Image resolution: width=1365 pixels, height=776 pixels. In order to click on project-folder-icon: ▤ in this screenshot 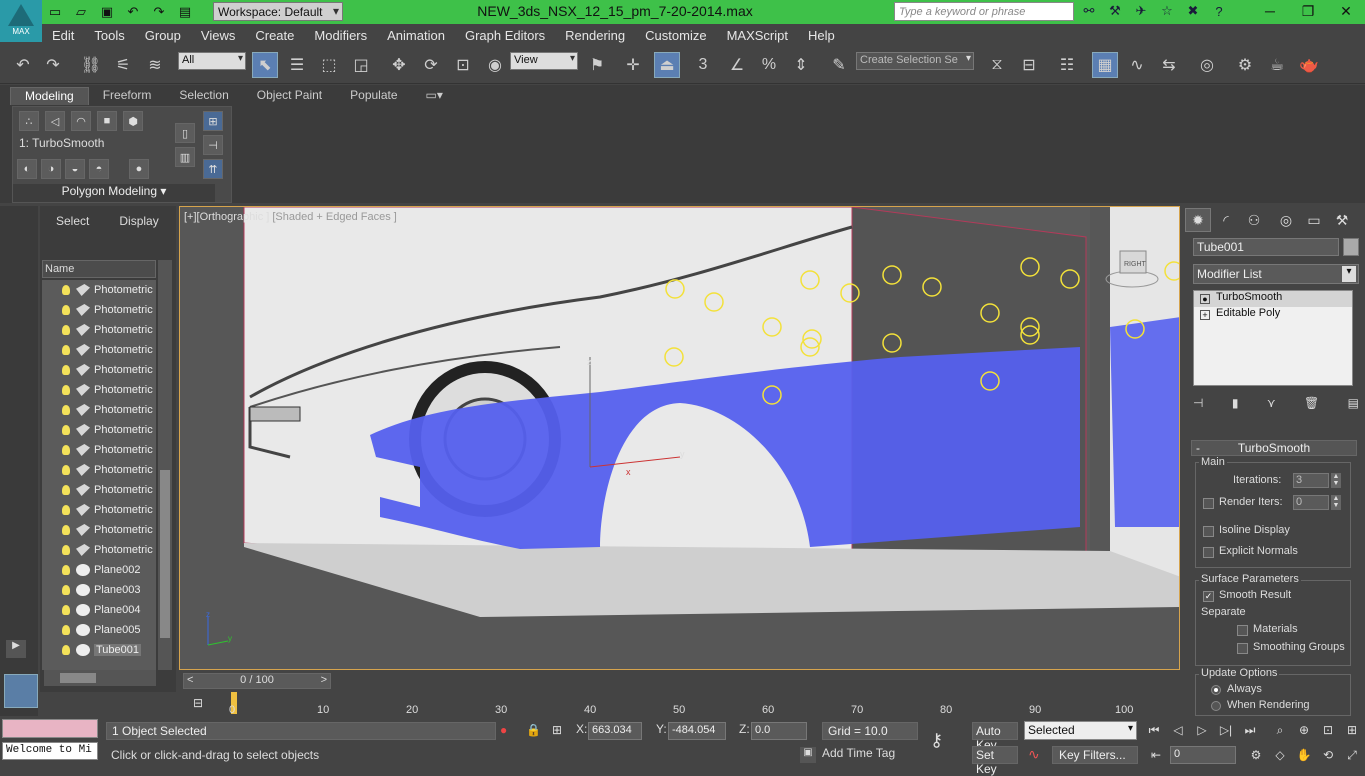, I will do `click(185, 12)`.